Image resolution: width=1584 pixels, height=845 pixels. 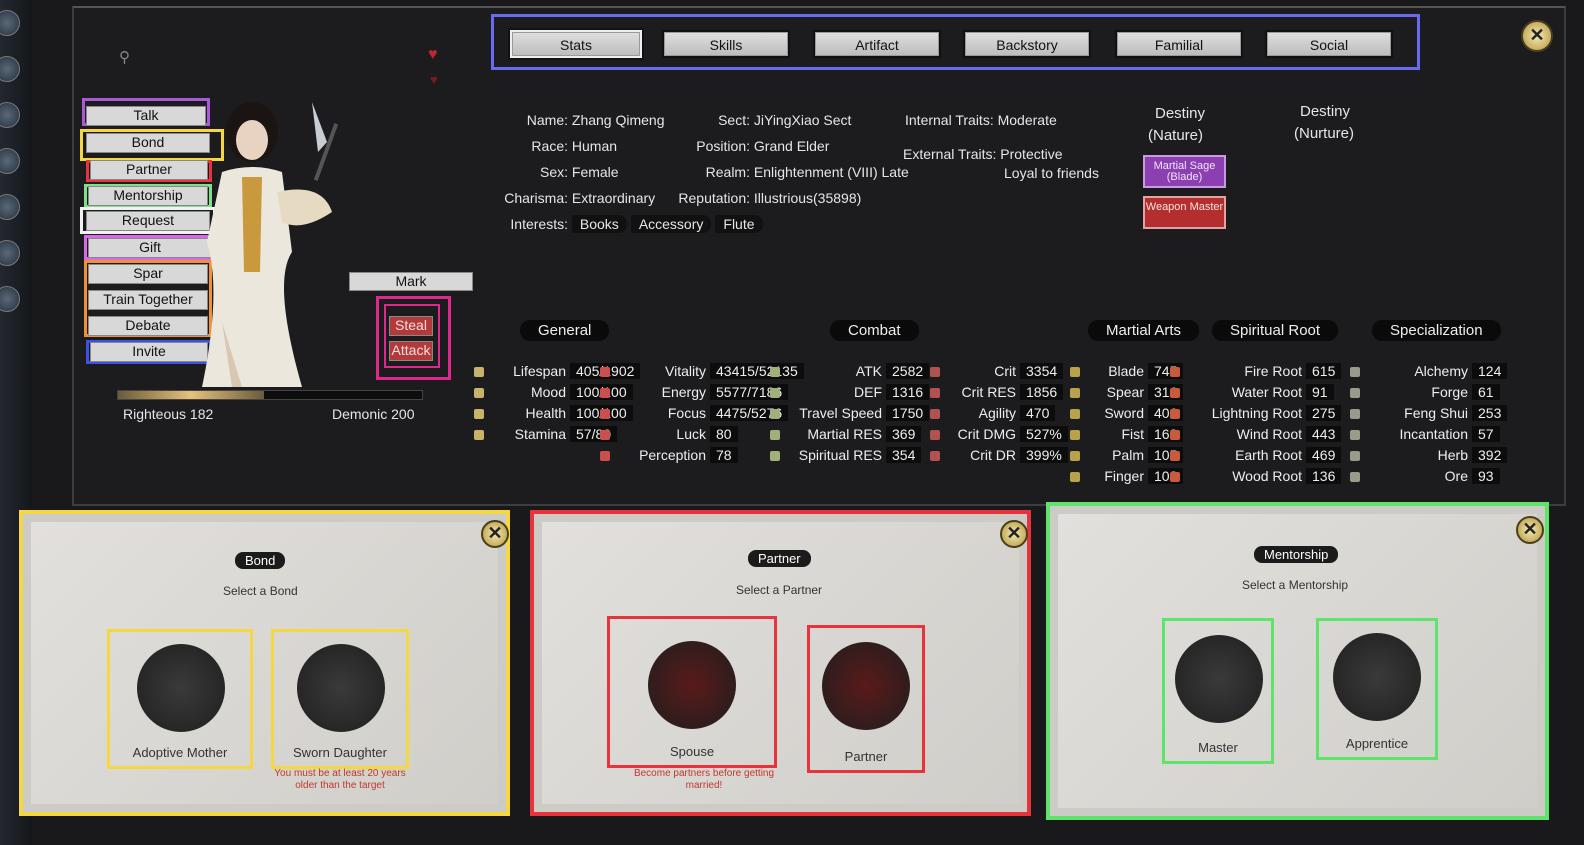 What do you see at coordinates (1329, 44) in the screenshot?
I see `tab-social: Social` at bounding box center [1329, 44].